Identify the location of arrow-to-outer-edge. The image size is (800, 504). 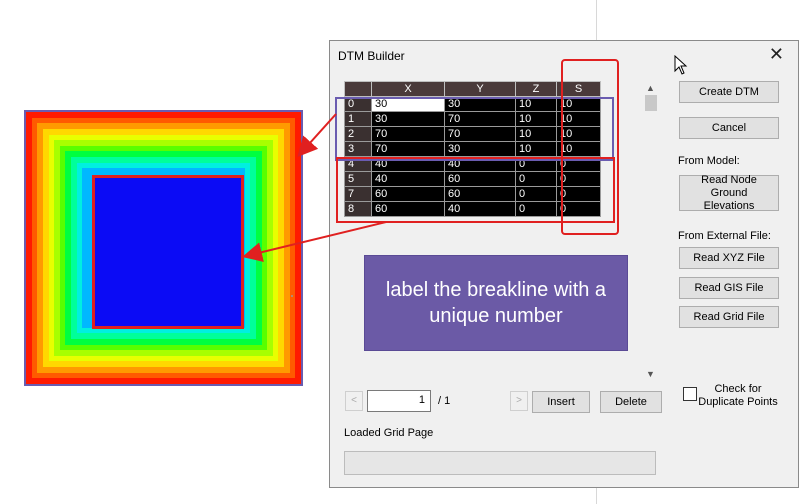
(317, 135).